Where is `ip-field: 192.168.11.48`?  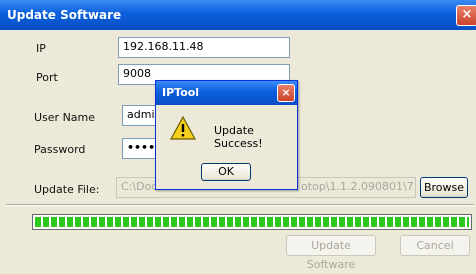 ip-field: 192.168.11.48 is located at coordinates (204, 47).